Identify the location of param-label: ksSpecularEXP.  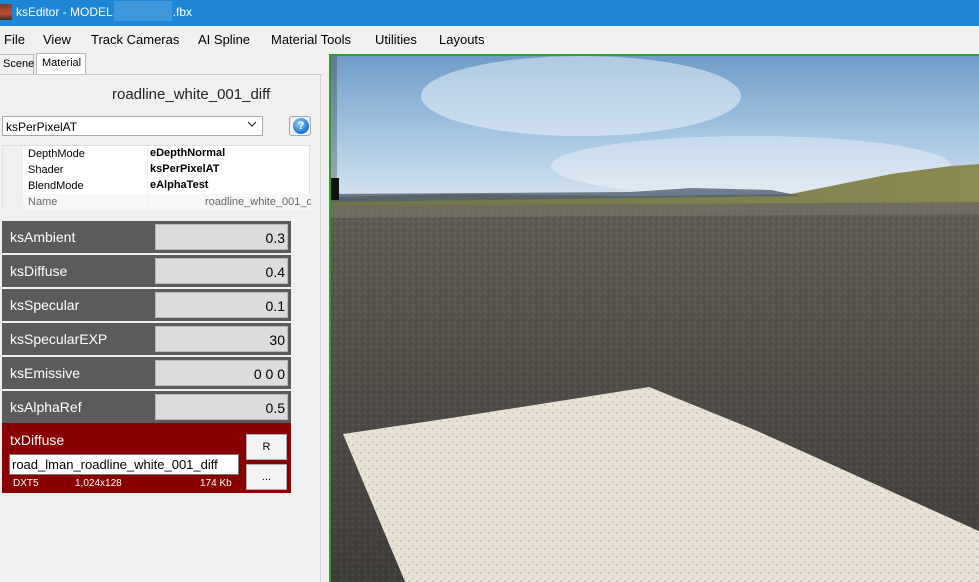
(59, 339).